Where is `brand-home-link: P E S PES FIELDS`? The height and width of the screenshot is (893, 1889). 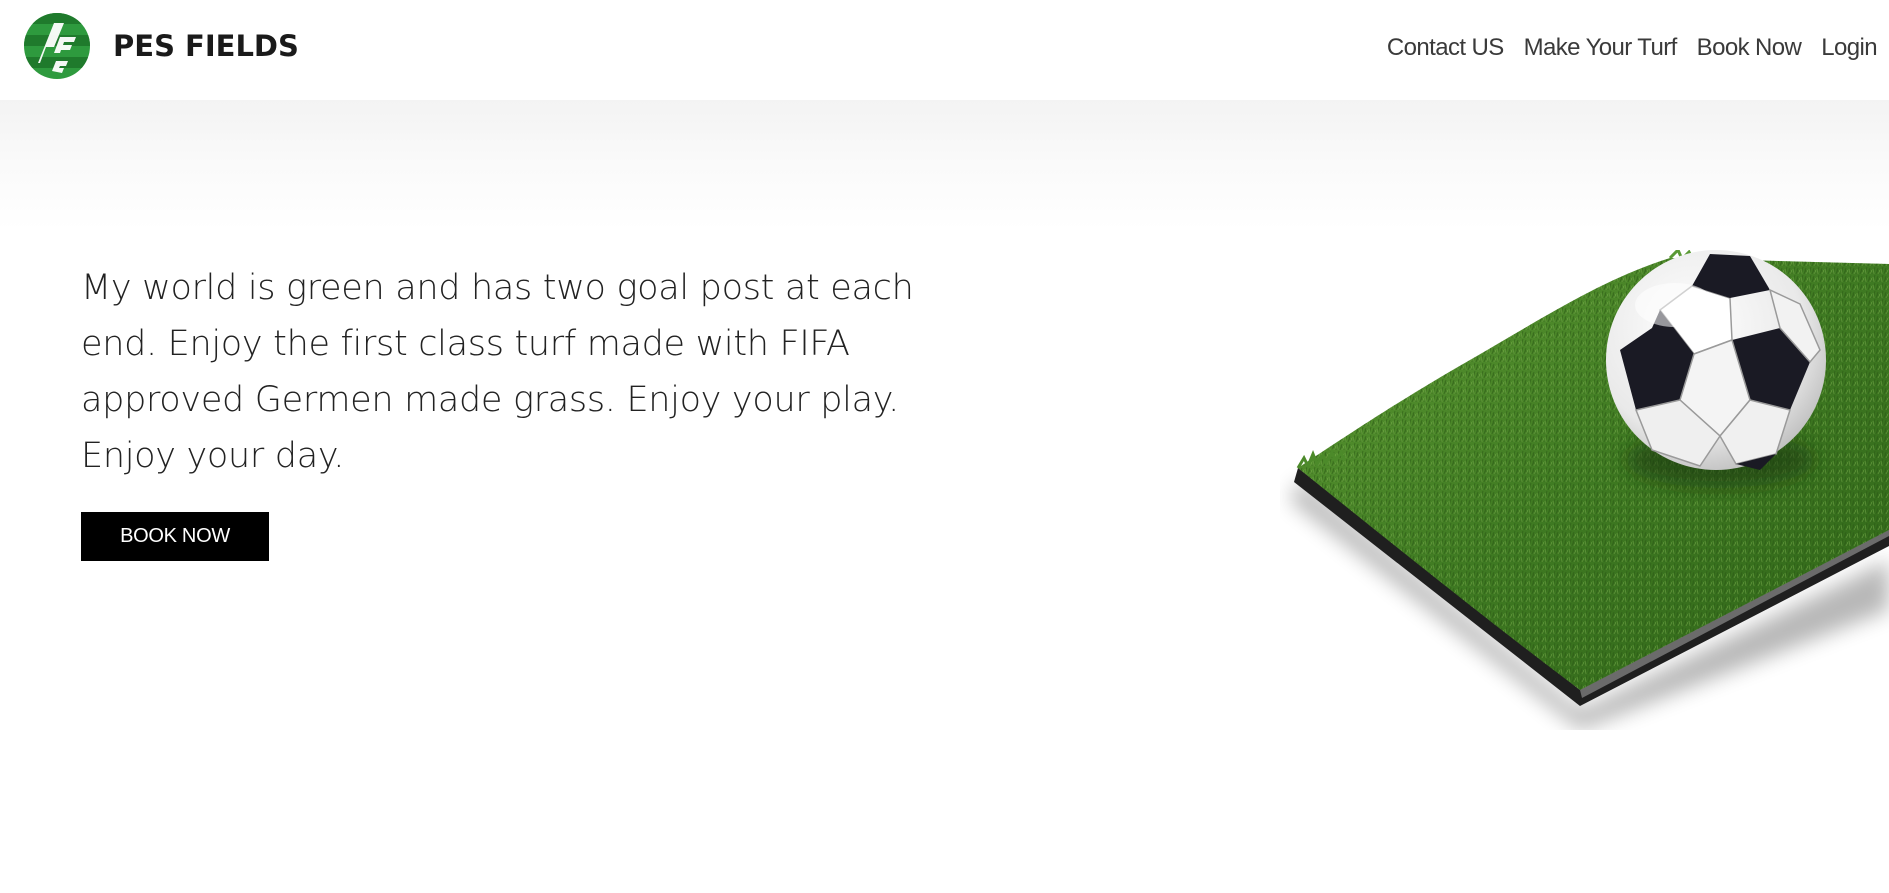
brand-home-link: P E S PES FIELDS is located at coordinates (161, 46).